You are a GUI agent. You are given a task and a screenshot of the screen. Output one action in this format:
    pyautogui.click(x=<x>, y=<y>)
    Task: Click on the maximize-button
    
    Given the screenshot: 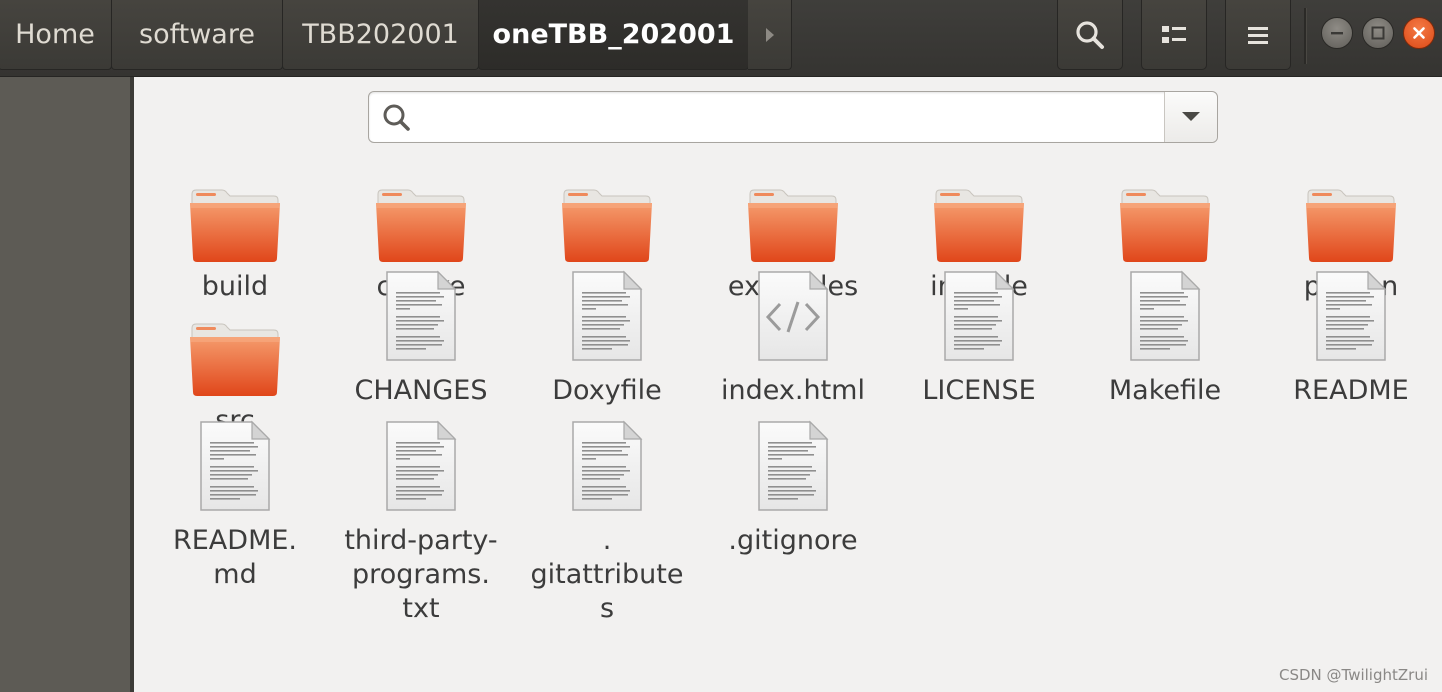 What is the action you would take?
    pyautogui.click(x=1378, y=33)
    